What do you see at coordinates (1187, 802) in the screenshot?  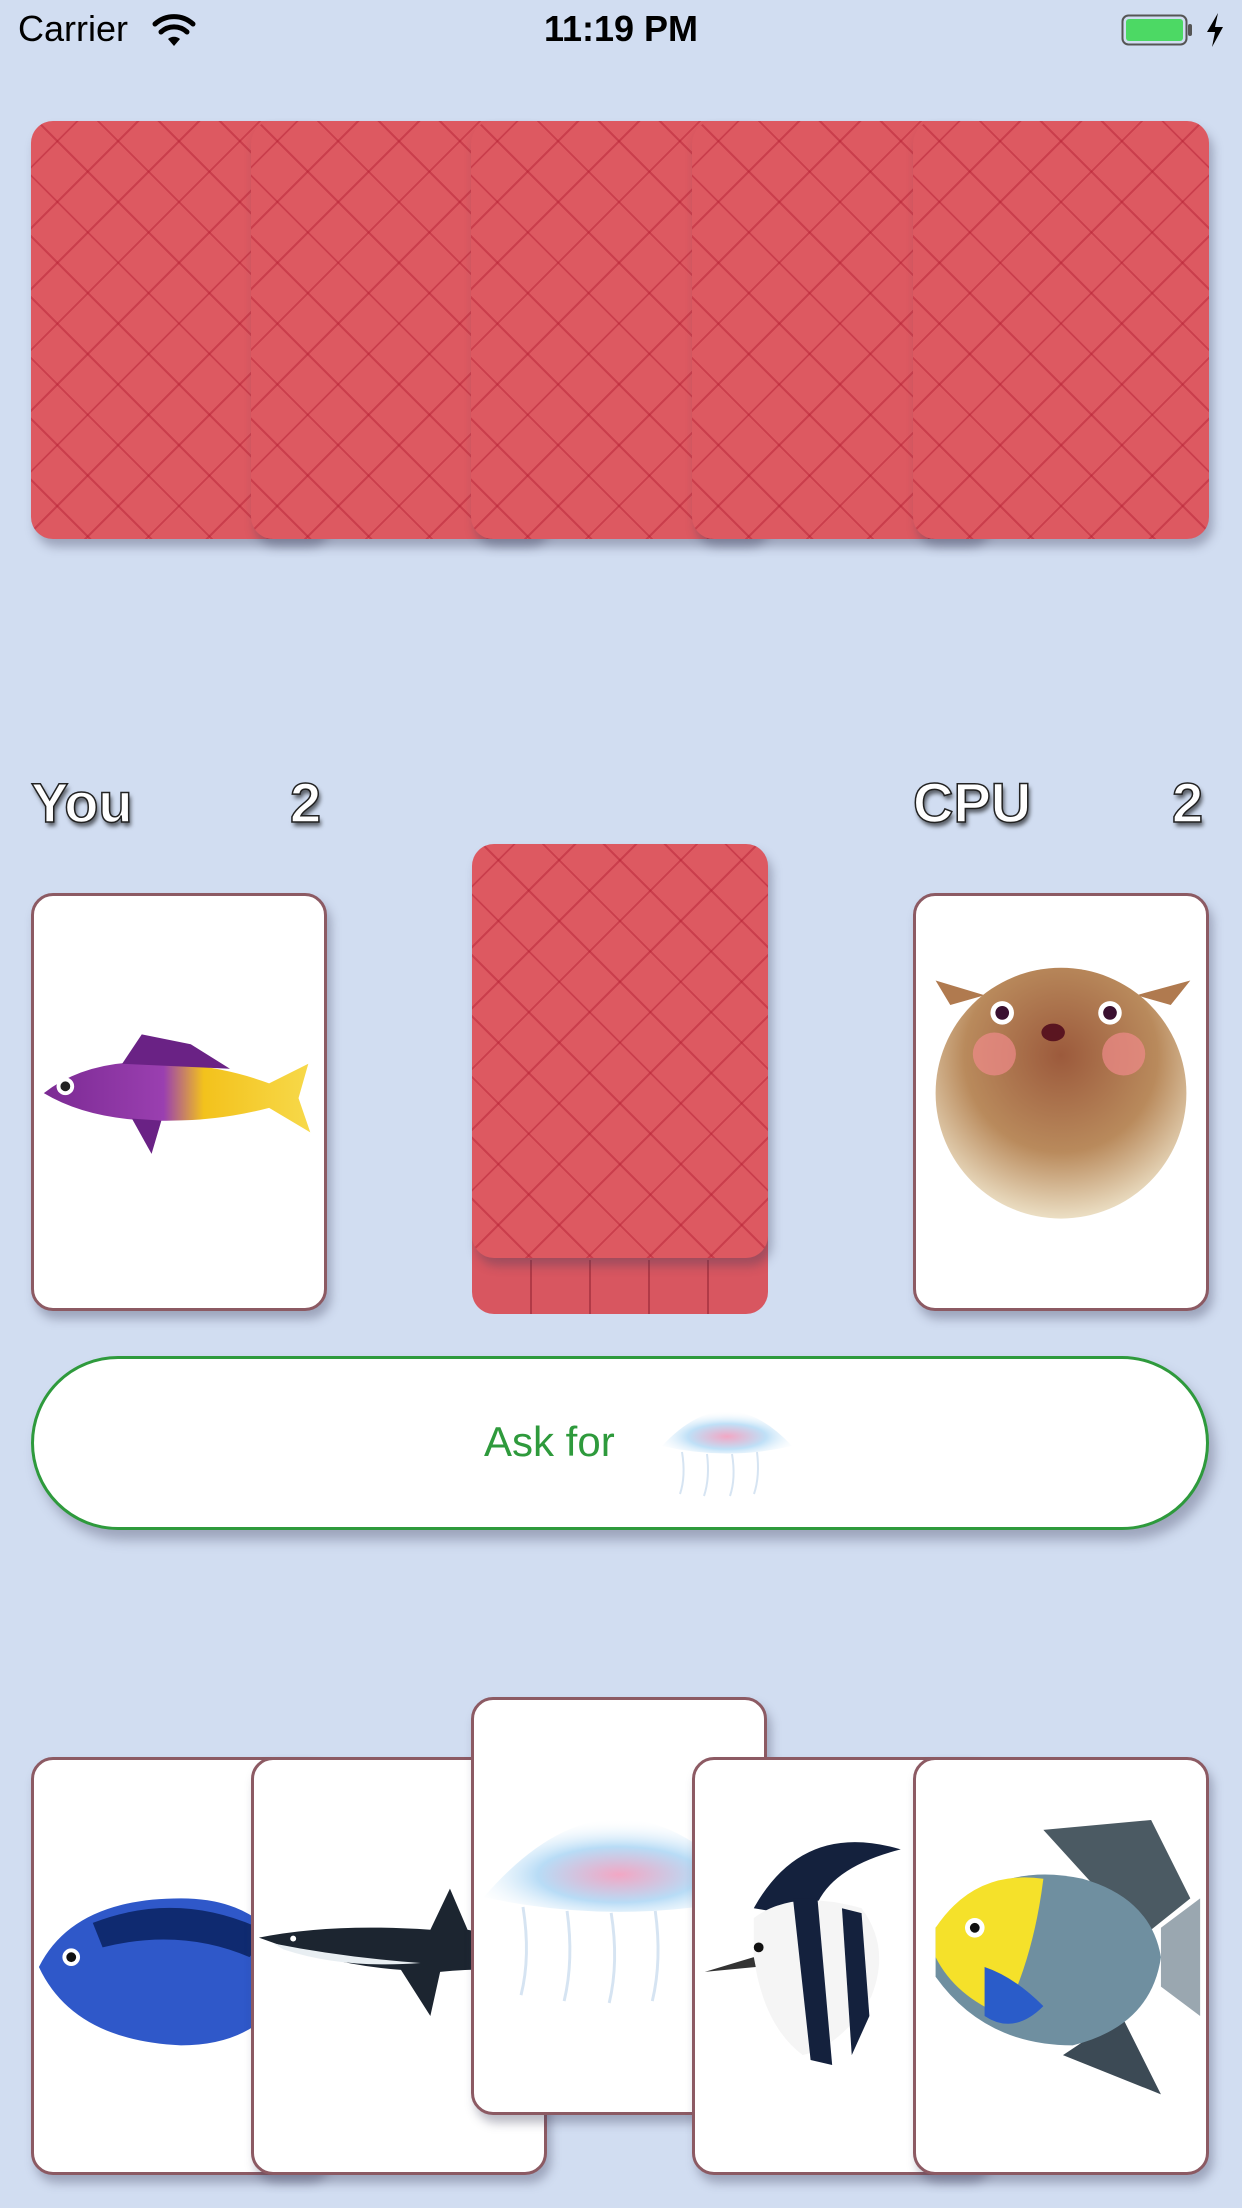 I see `cpu-score: 2` at bounding box center [1187, 802].